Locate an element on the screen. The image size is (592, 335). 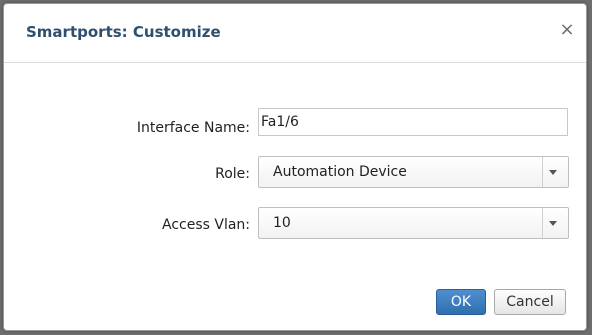
role-label: Role: is located at coordinates (232, 174).